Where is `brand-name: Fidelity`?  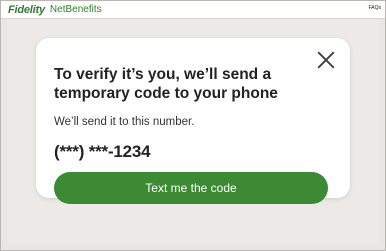
brand-name: Fidelity is located at coordinates (26, 9).